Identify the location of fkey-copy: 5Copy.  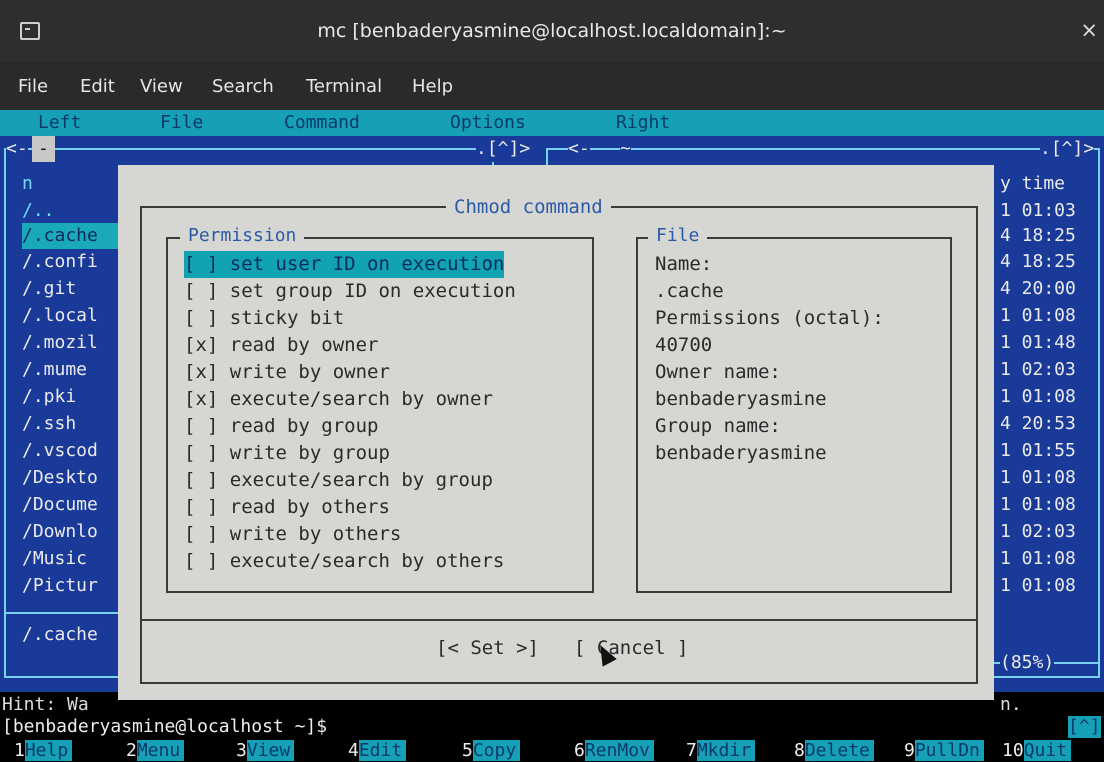
(491, 751).